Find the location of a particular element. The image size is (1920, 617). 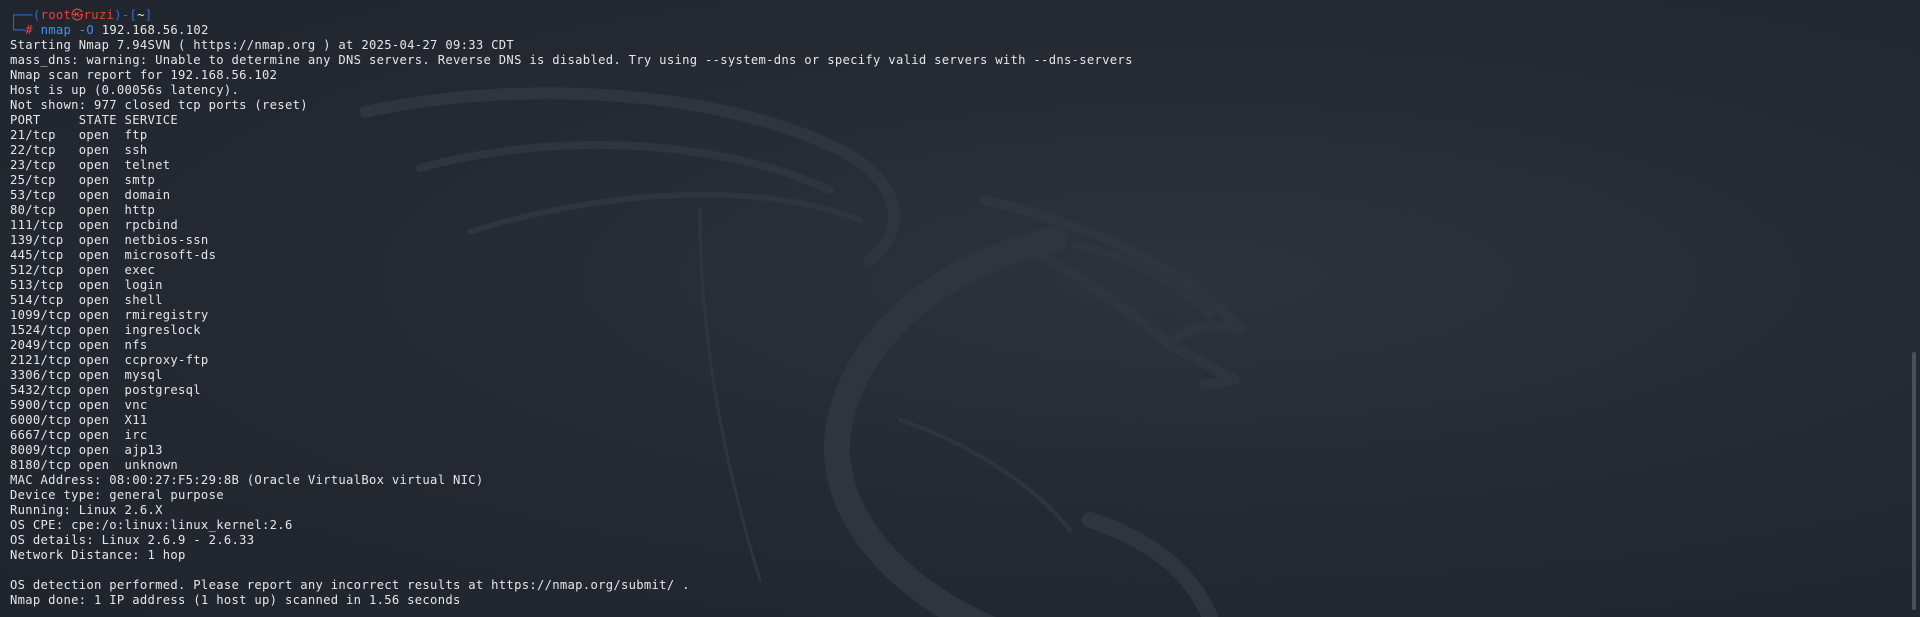

output-line: 512/tcp open exec is located at coordinates (83, 270).